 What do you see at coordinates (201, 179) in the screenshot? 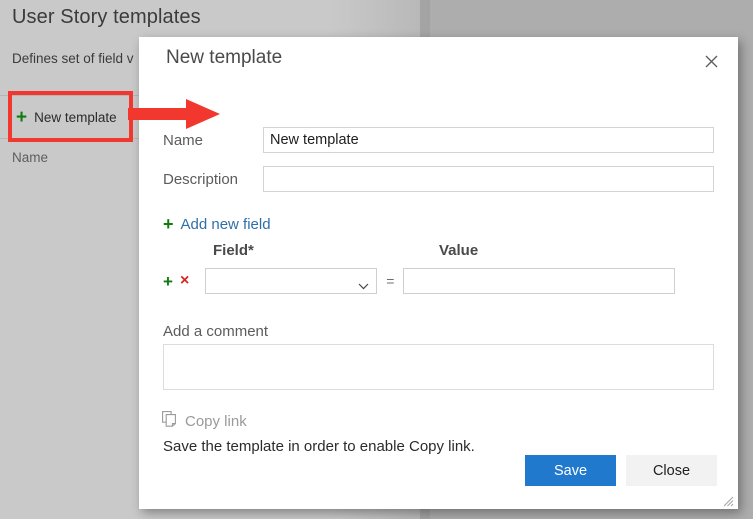
I see `description-label: Description` at bounding box center [201, 179].